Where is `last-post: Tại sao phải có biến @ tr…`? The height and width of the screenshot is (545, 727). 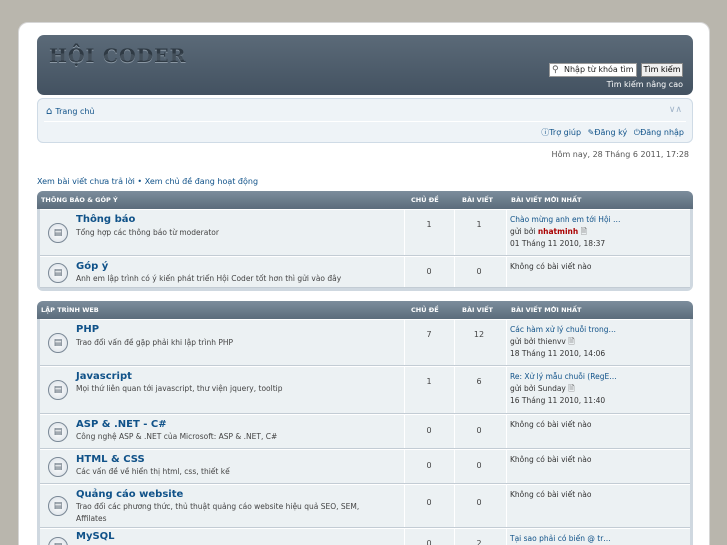
last-post: Tại sao phải có biến @ tr… is located at coordinates (560, 539).